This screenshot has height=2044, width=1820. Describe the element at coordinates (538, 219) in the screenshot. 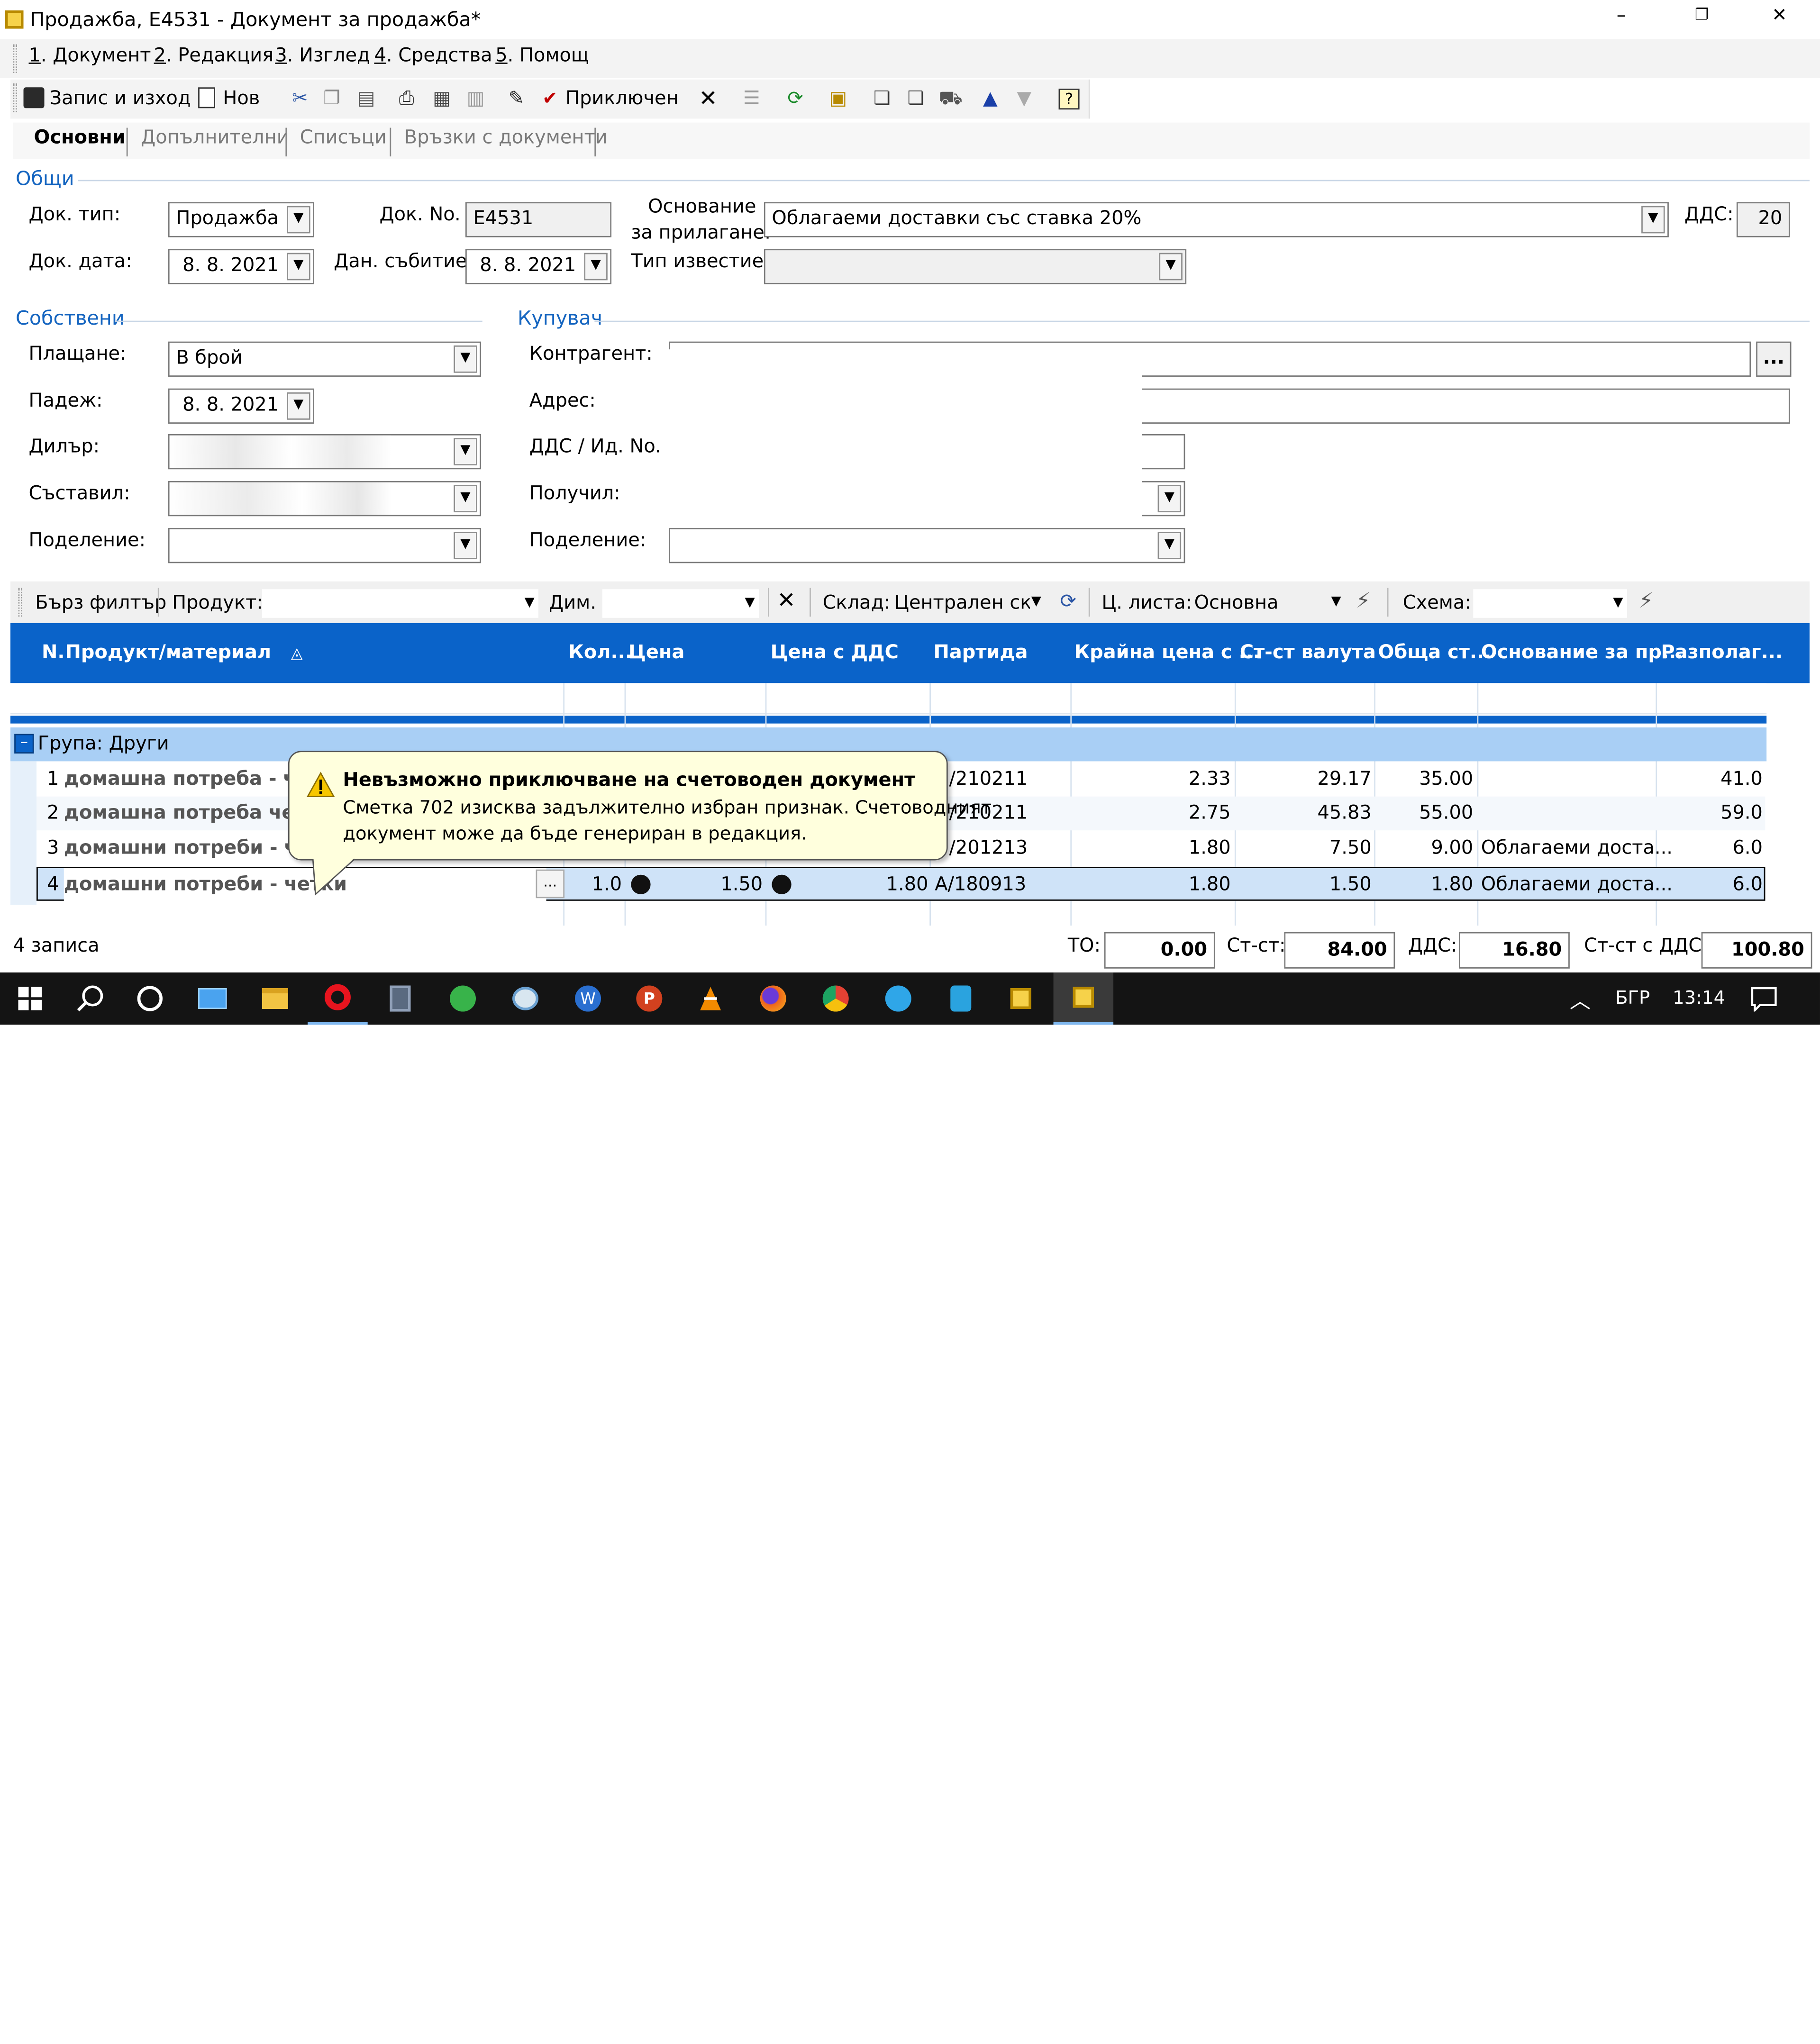

I see `doc-no-field: Е4531` at that location.